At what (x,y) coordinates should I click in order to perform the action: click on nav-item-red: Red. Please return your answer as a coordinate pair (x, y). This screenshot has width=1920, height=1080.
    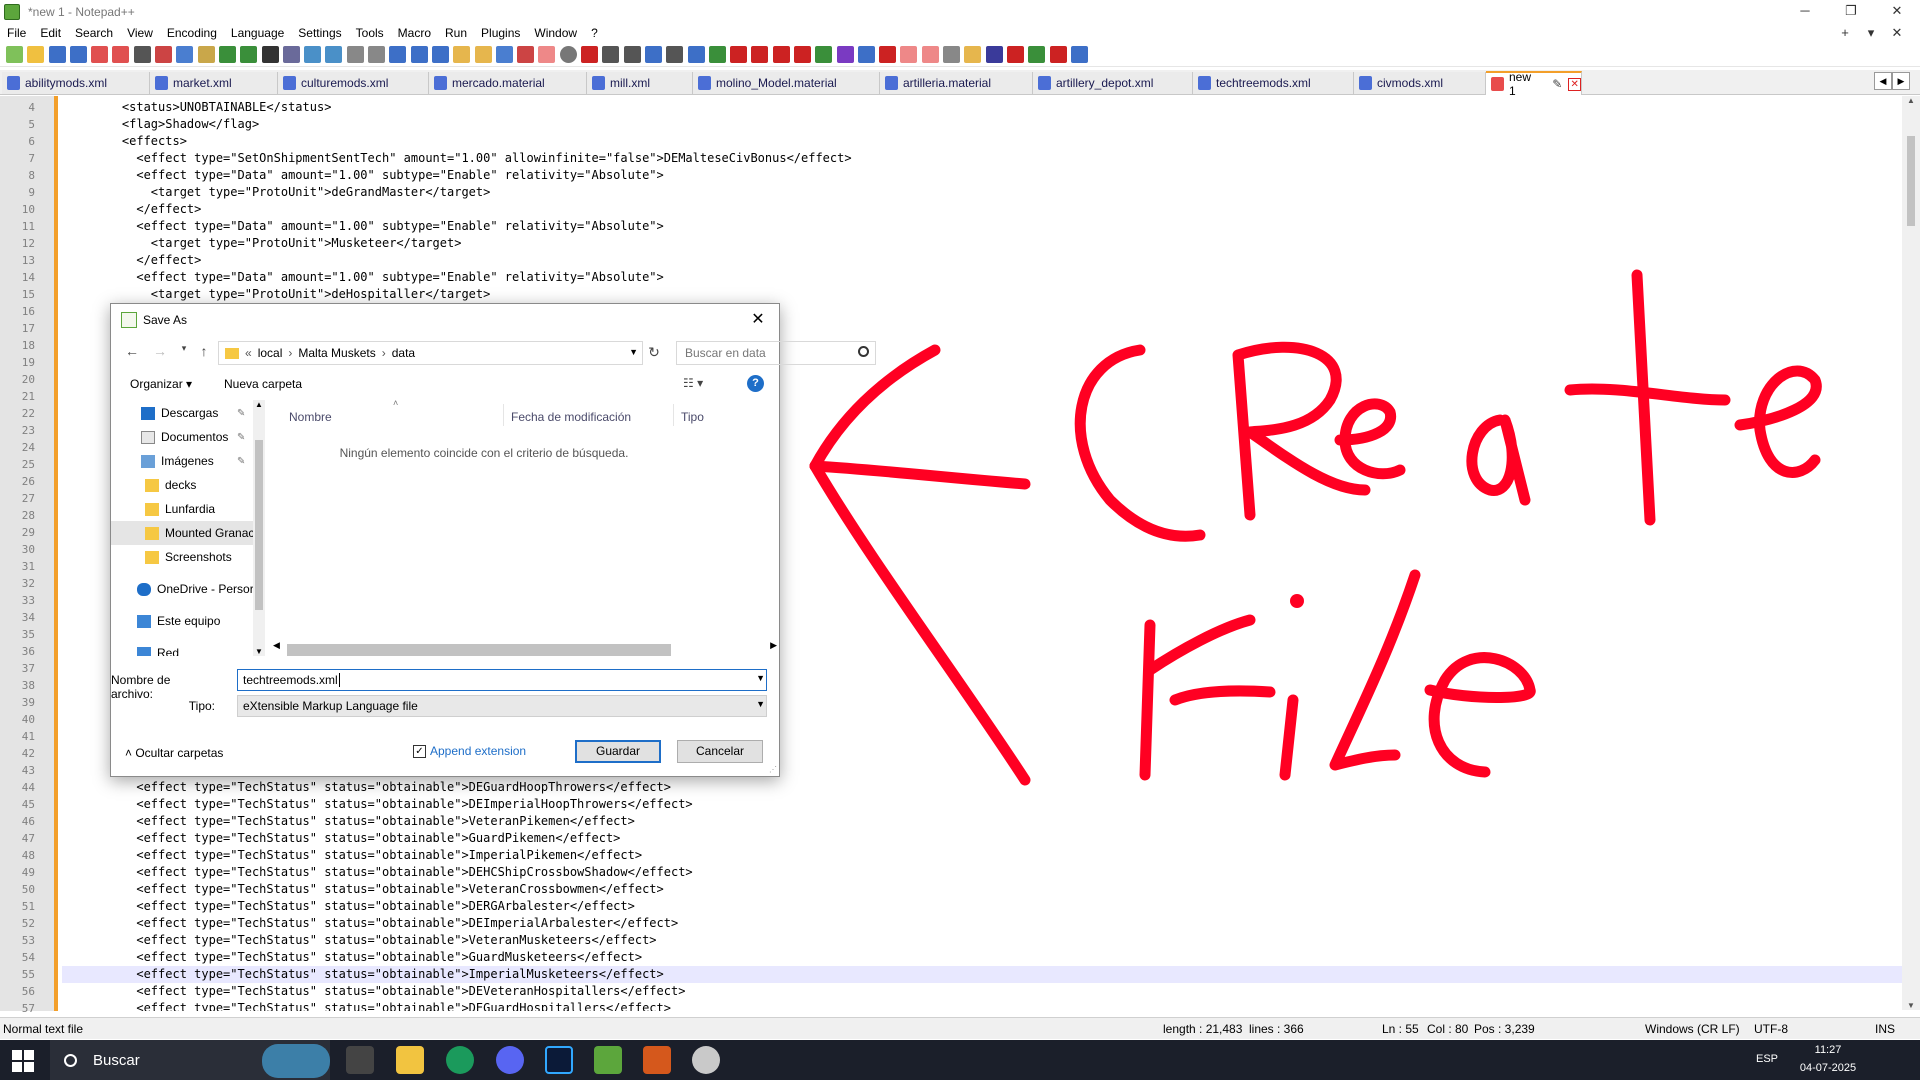
    Looking at the image, I should click on (182, 648).